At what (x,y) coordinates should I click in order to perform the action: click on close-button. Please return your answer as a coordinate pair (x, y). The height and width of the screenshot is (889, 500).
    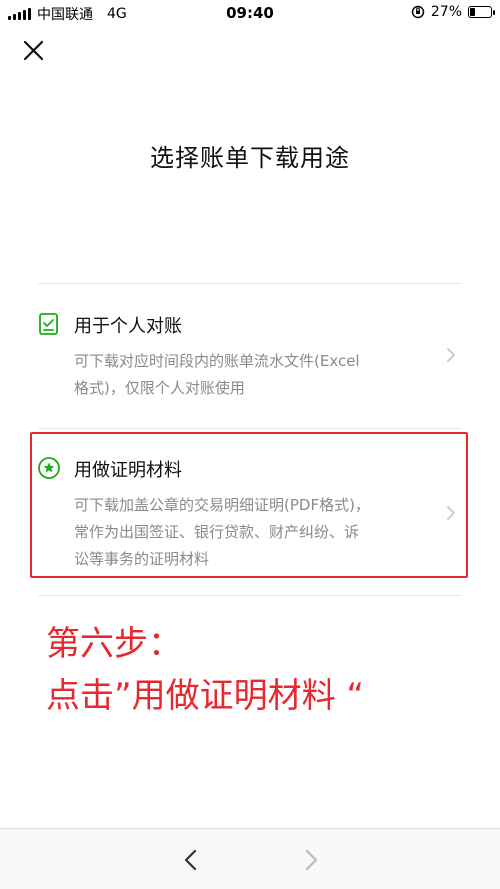
    Looking at the image, I should click on (34, 51).